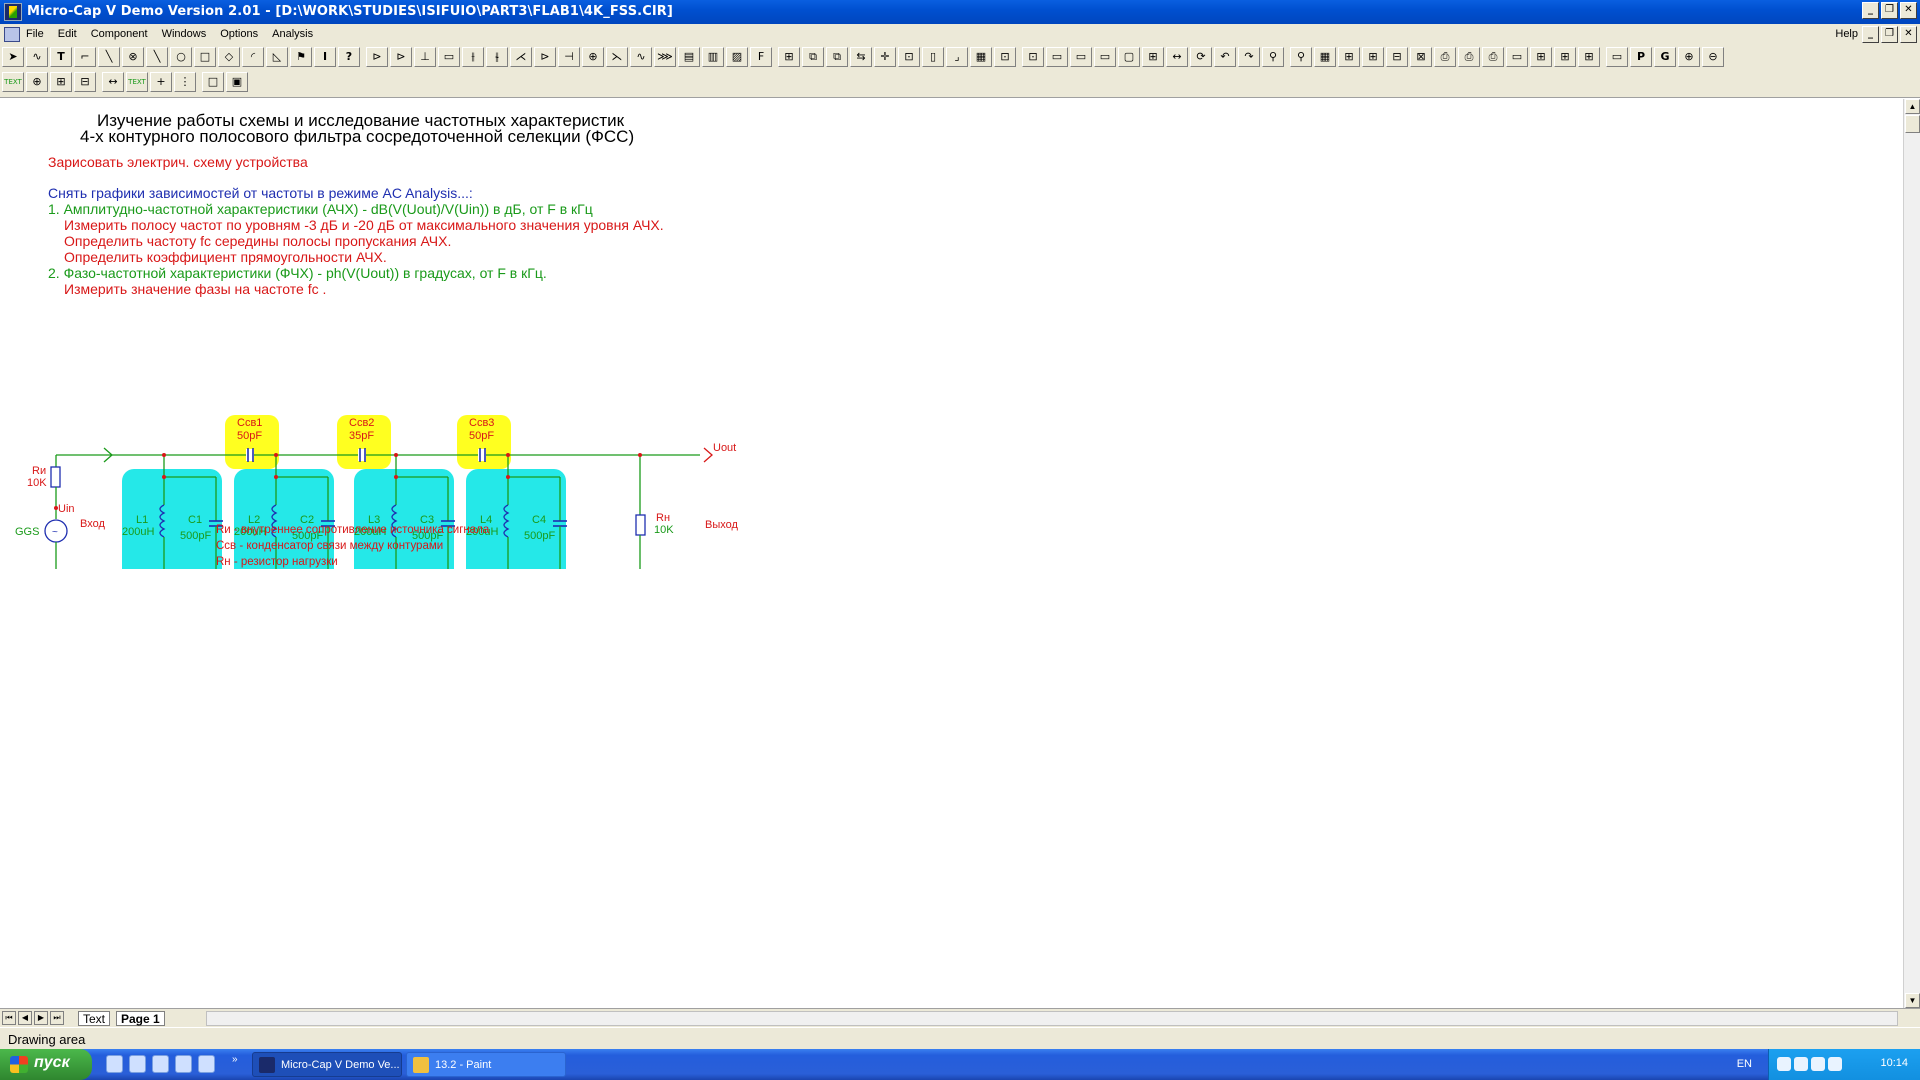  I want to click on arc-icon: ◜, so click(253, 57).